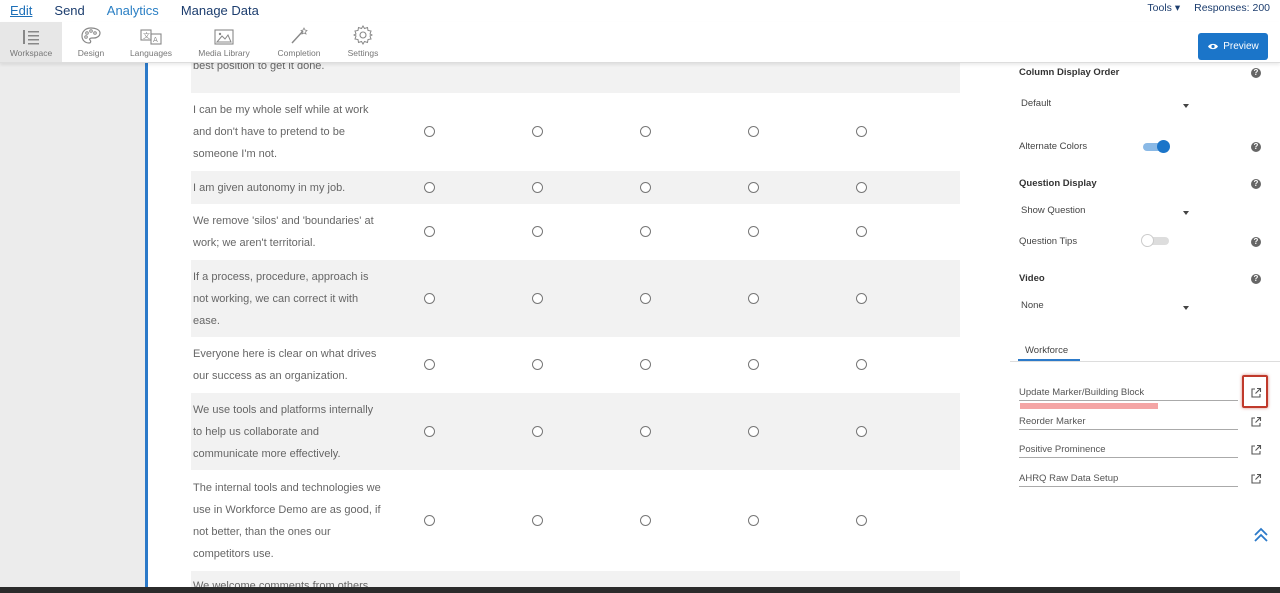 The height and width of the screenshot is (593, 1280). What do you see at coordinates (299, 42) in the screenshot?
I see `toolbar-completion: Completion` at bounding box center [299, 42].